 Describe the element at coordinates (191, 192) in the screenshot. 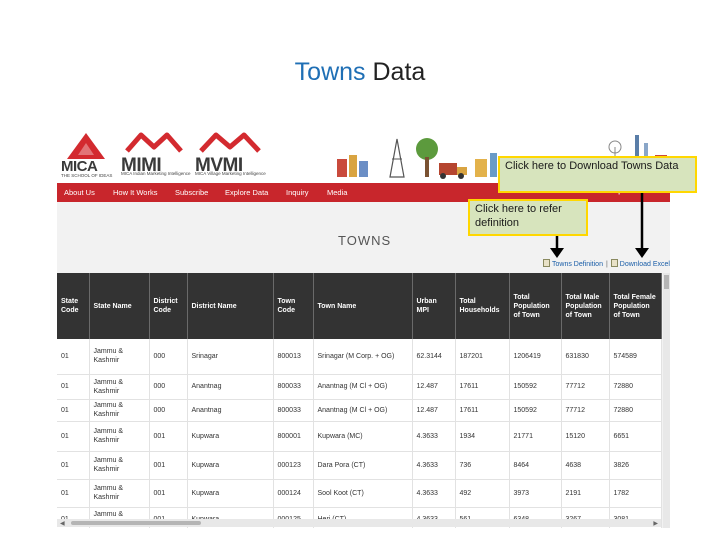

I see `nav-subscribe: Subscribe` at that location.